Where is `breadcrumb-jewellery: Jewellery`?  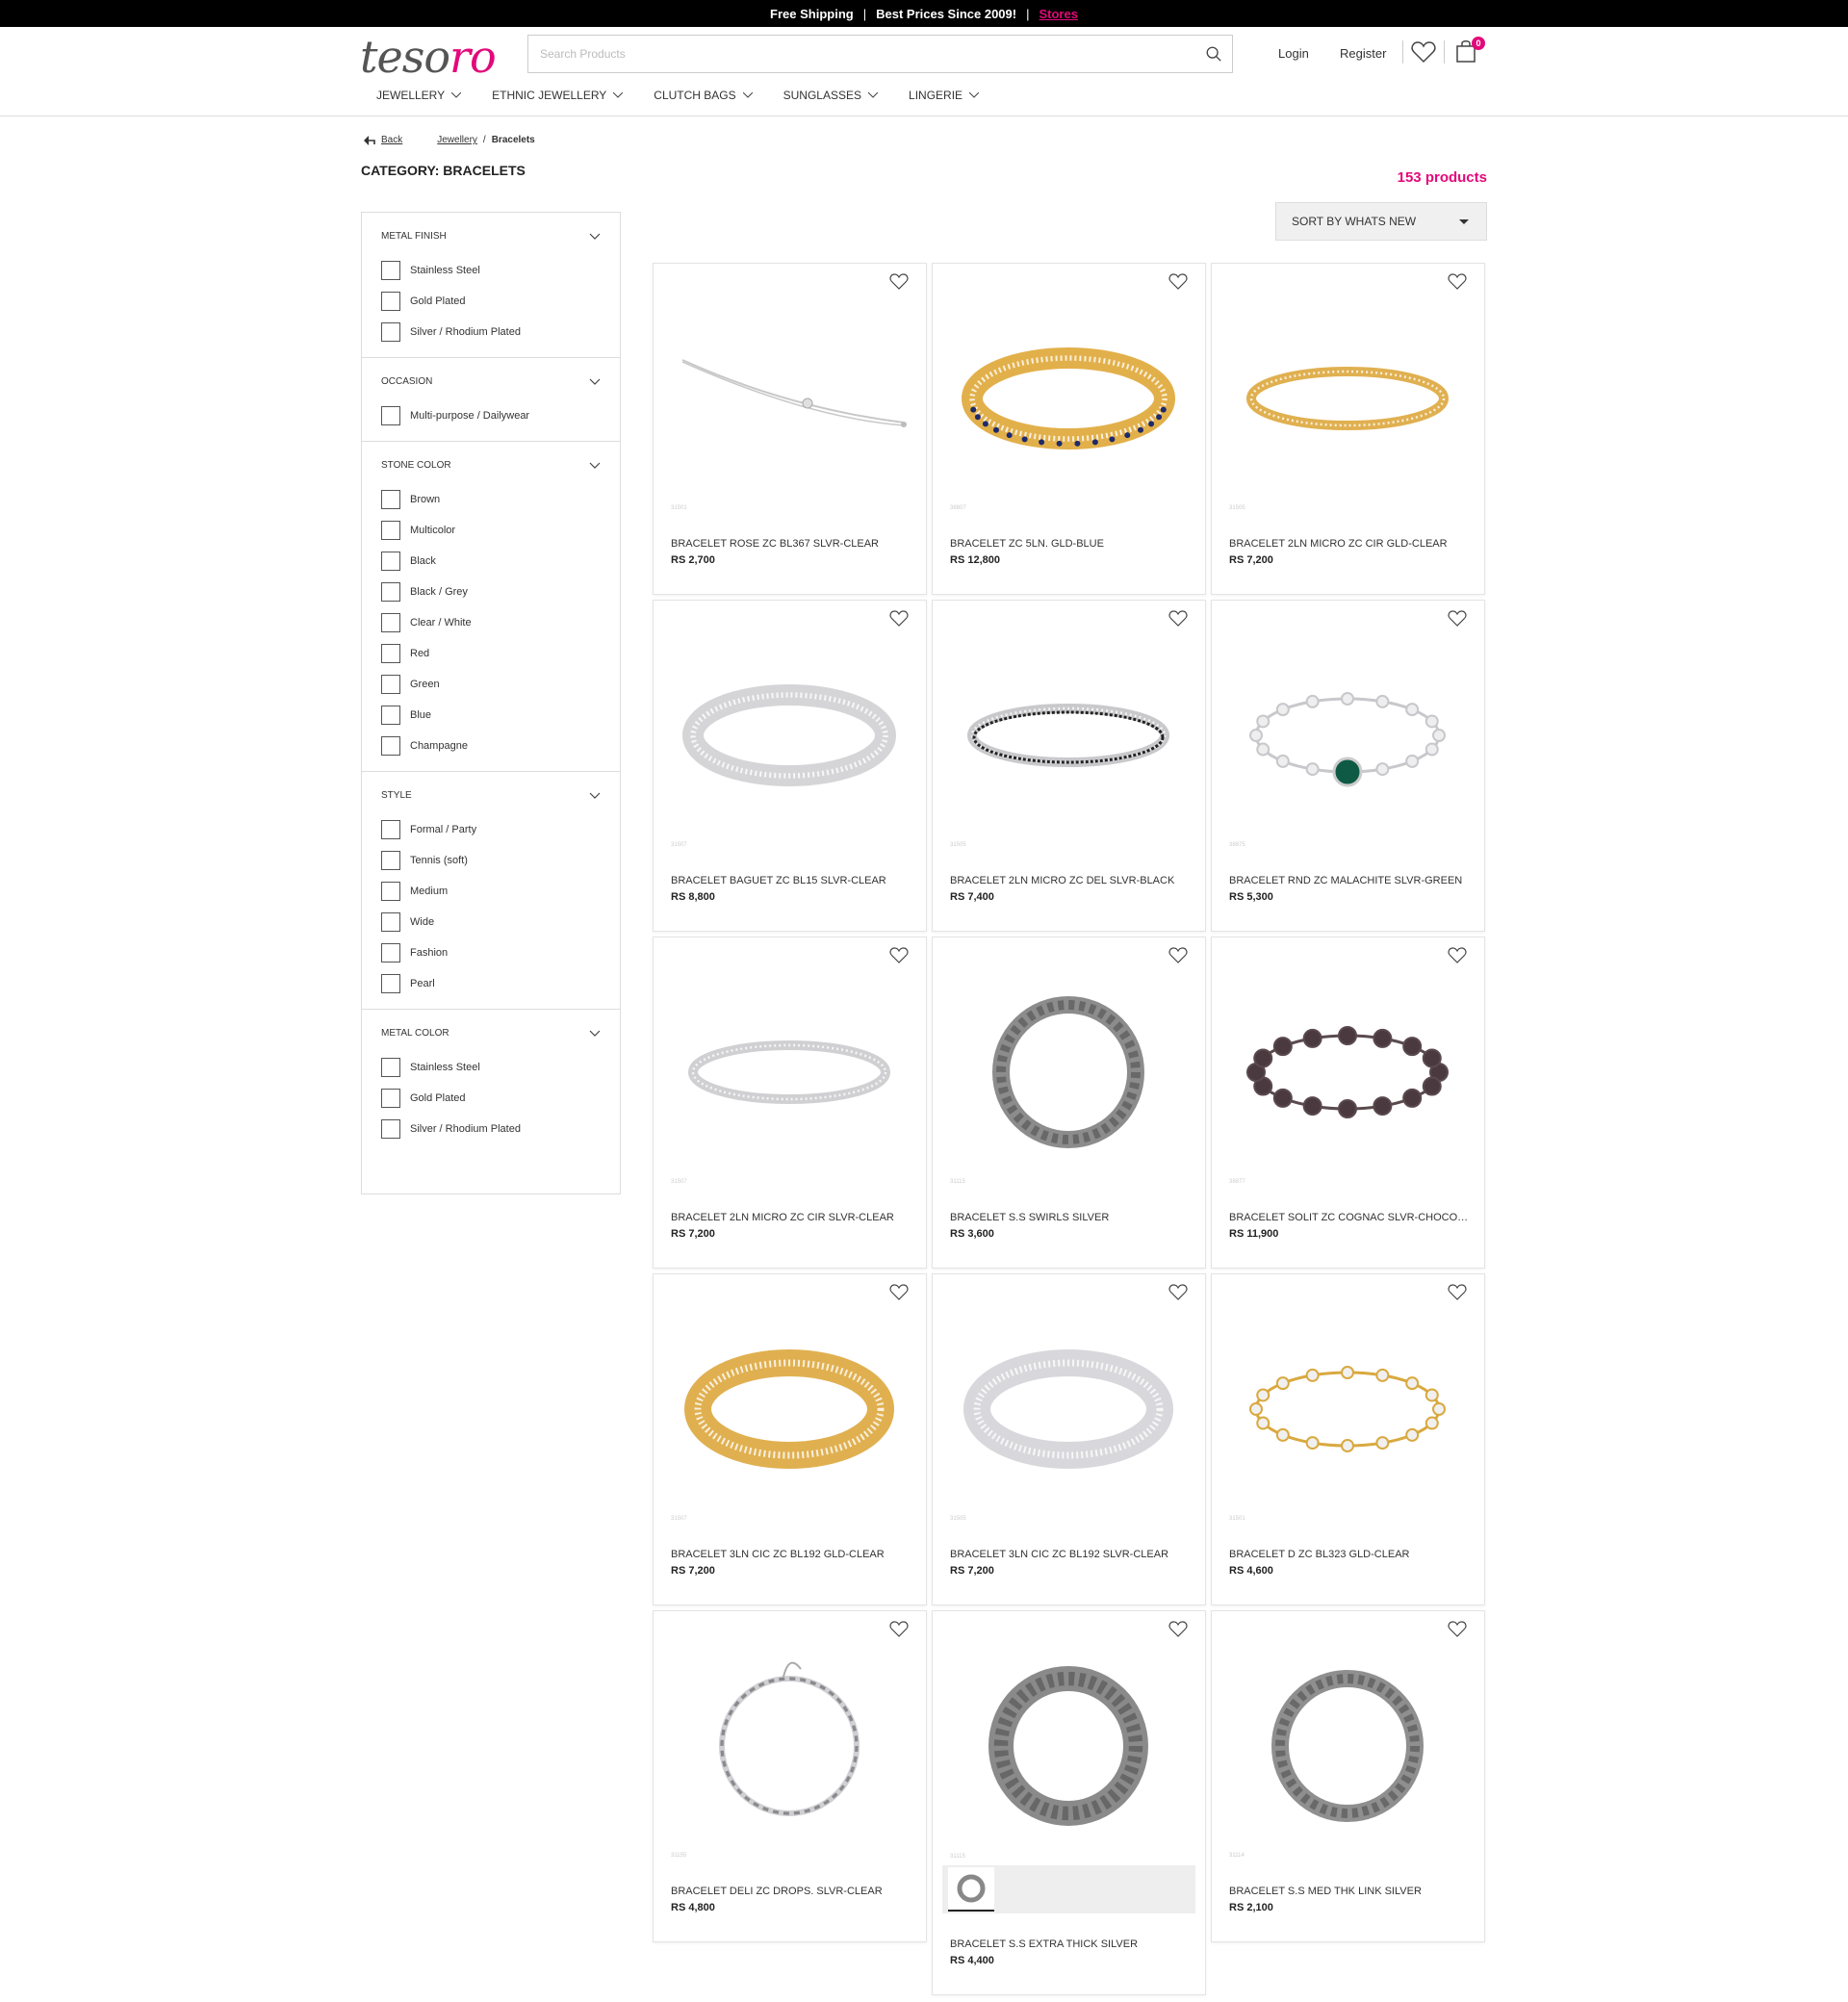
breadcrumb-jewellery: Jewellery is located at coordinates (457, 140).